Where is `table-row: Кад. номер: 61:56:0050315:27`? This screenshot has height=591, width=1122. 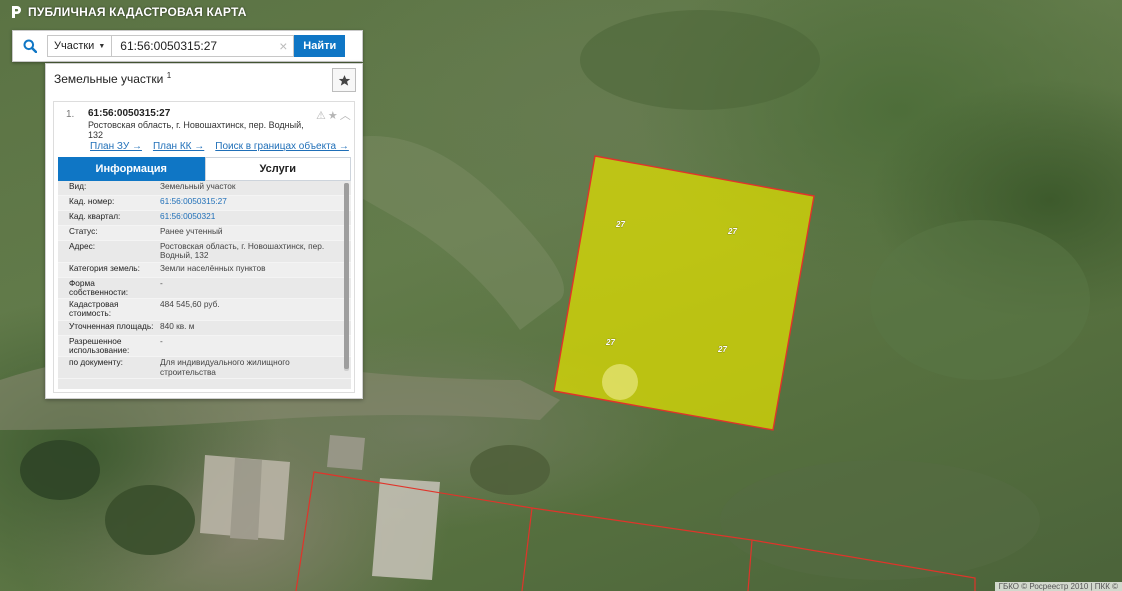 table-row: Кад. номер: 61:56:0050315:27 is located at coordinates (204, 203).